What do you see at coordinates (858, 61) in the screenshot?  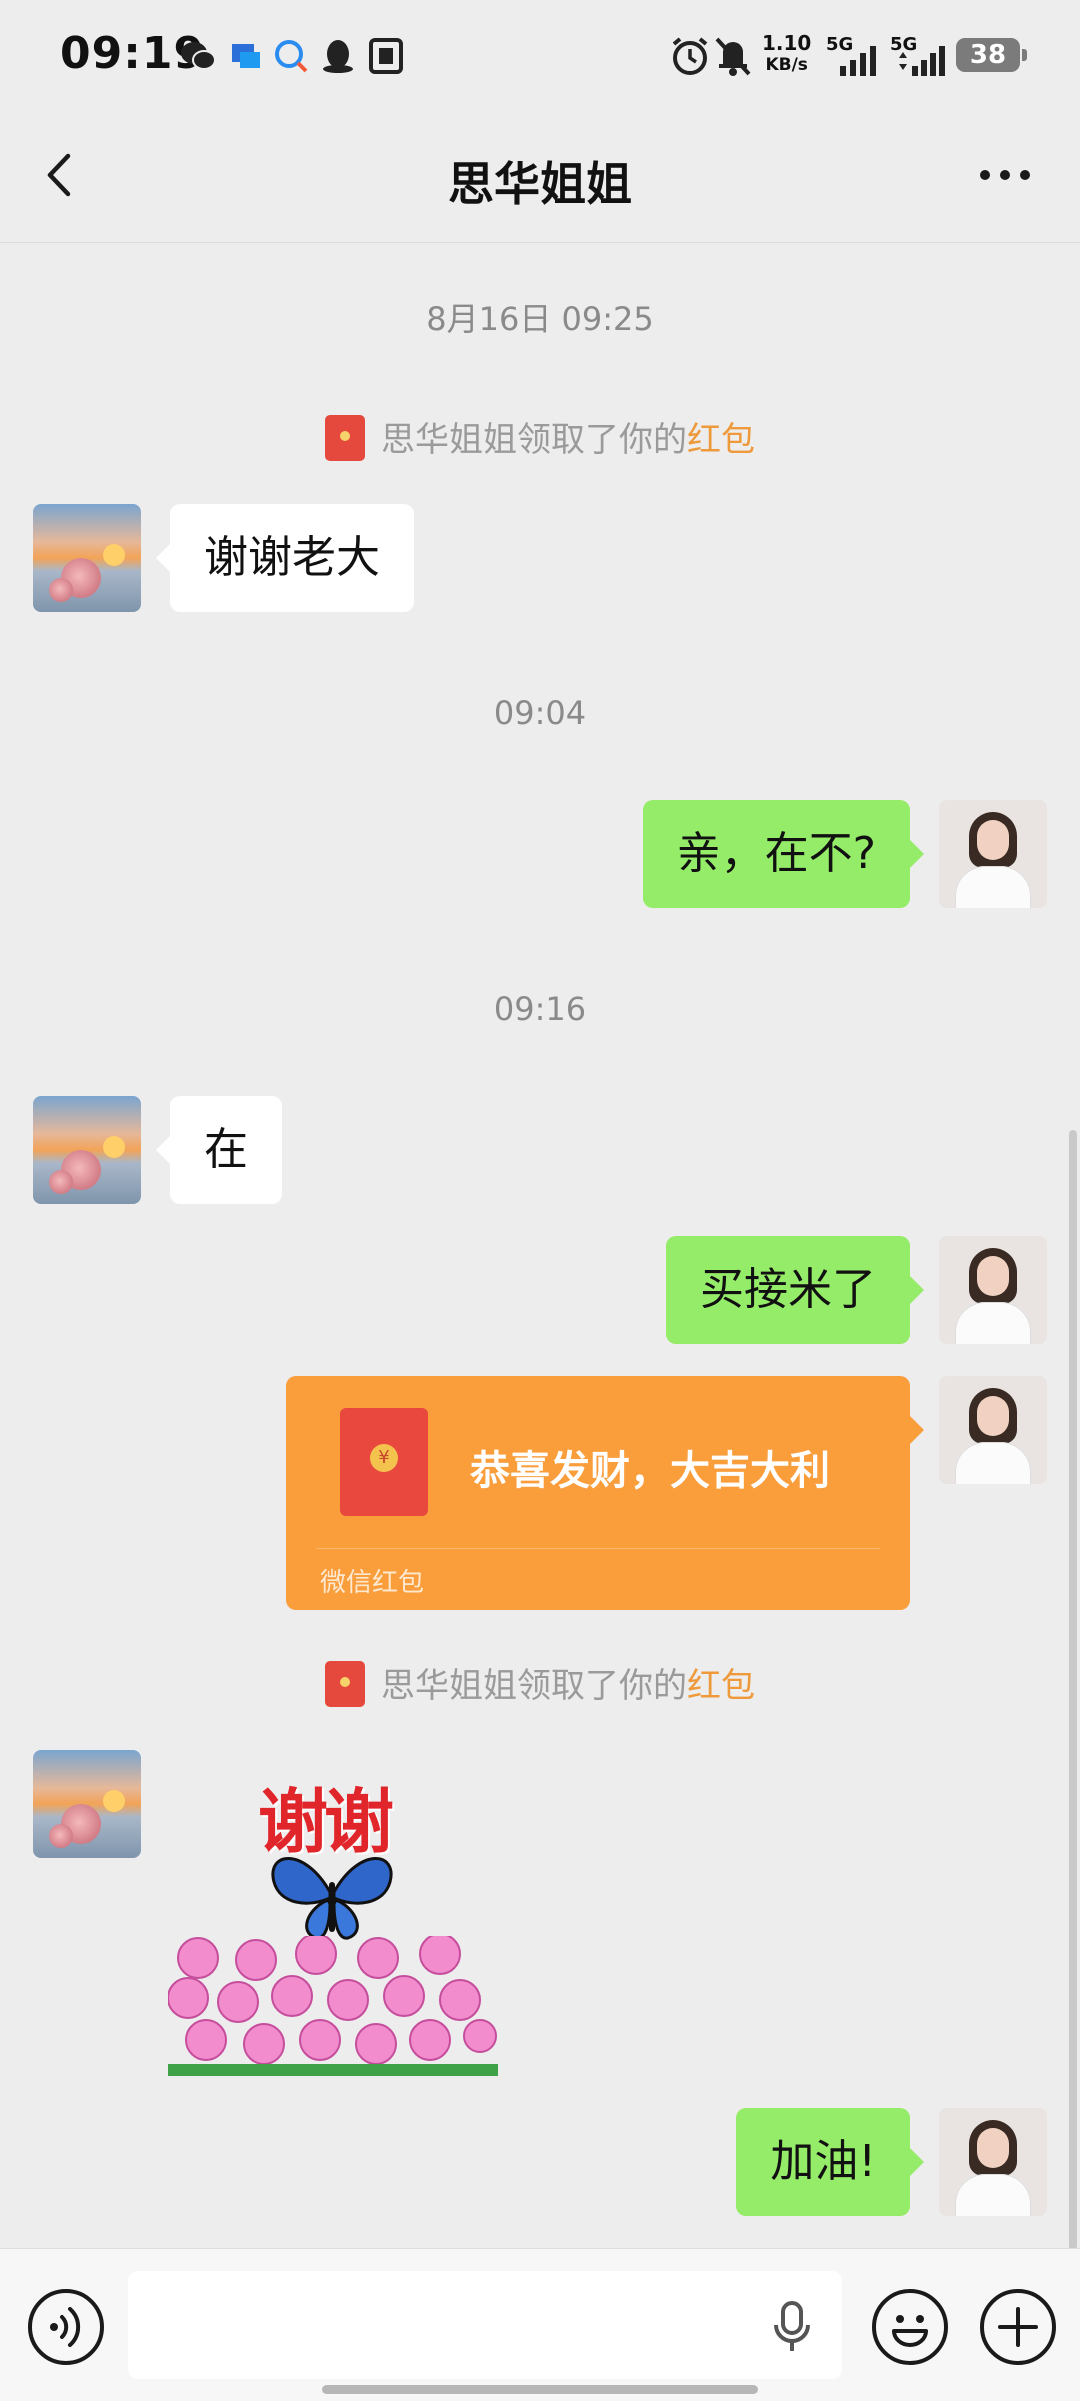 I see `signal-strength-1-icon` at bounding box center [858, 61].